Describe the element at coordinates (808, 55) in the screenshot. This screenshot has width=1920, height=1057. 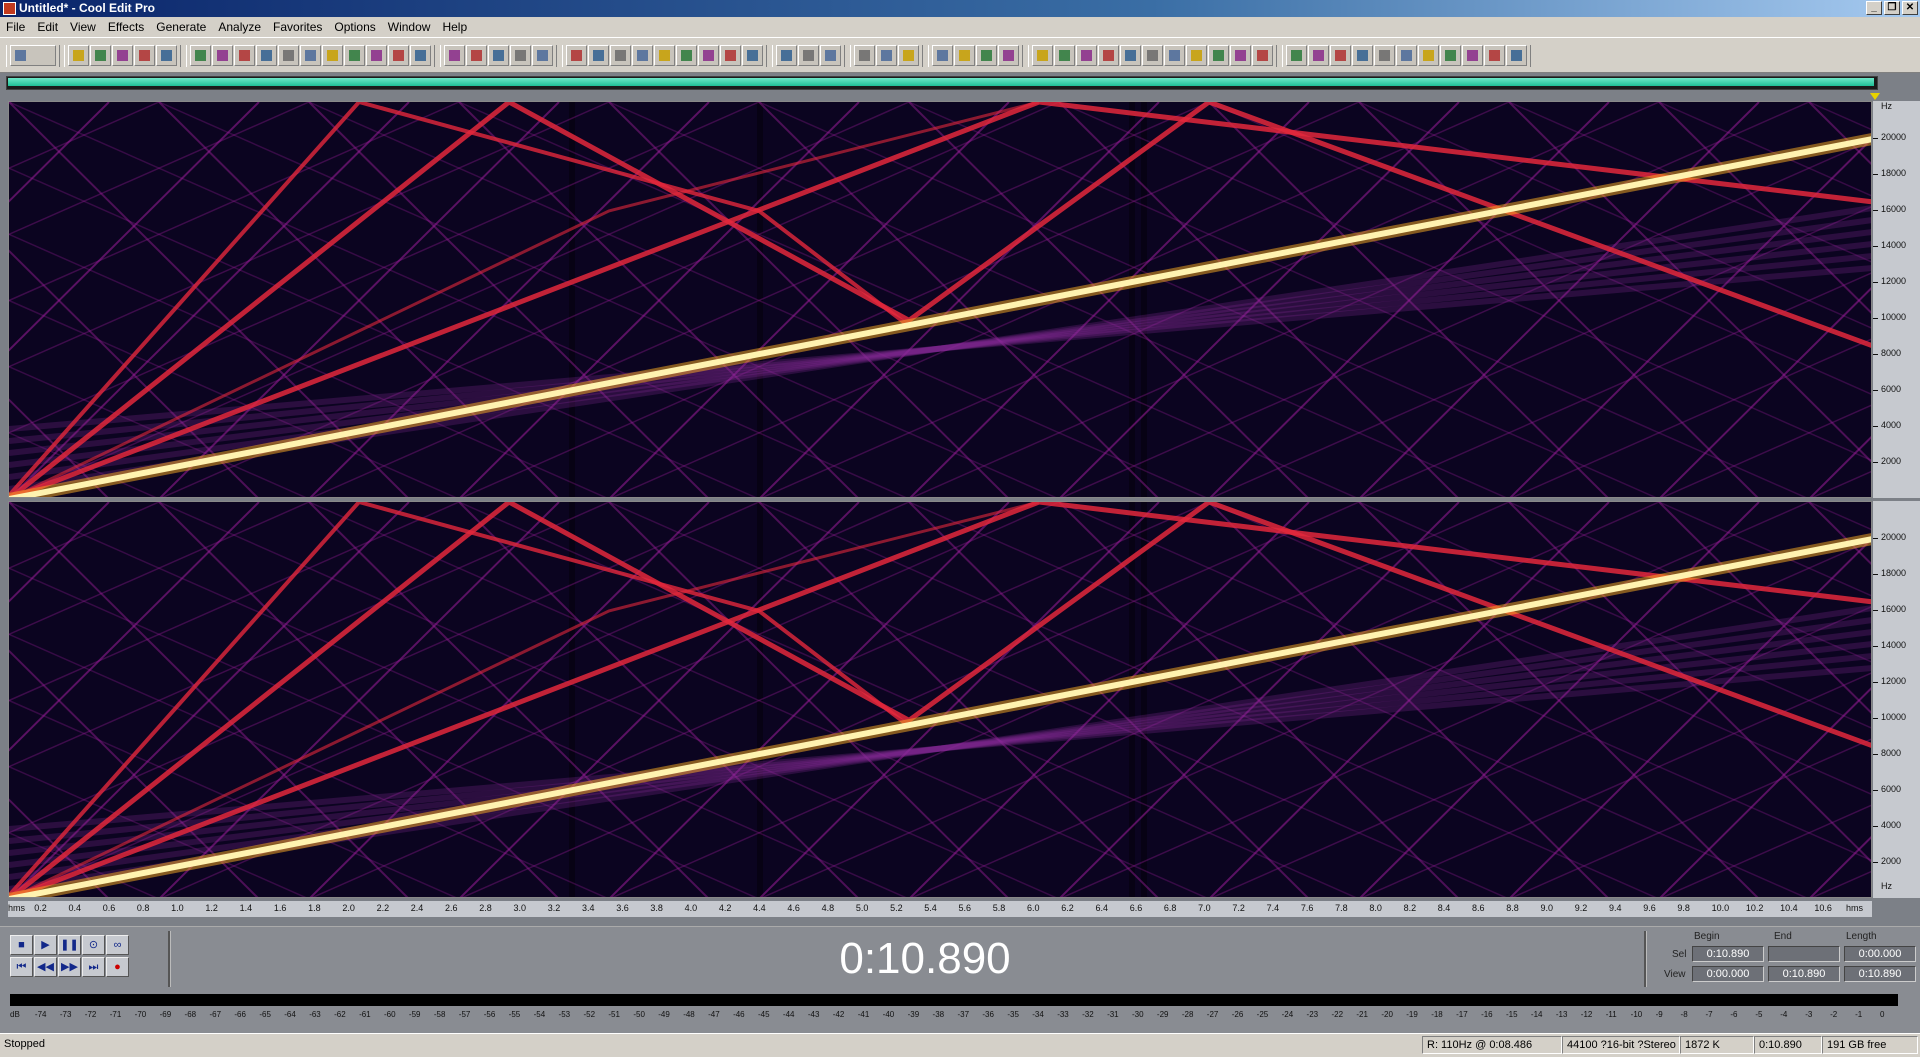
I see `options-icon` at that location.